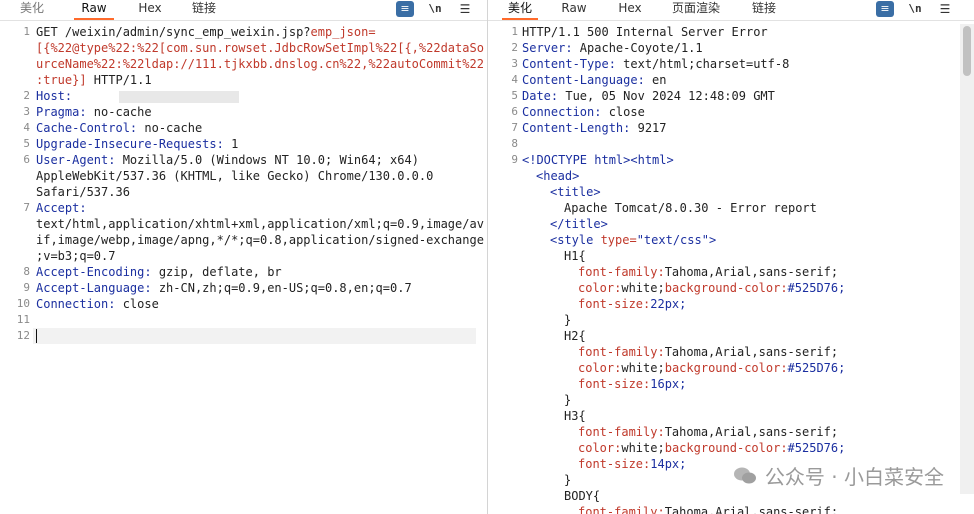  Describe the element at coordinates (712, 240) in the screenshot. I see `code-token: >` at that location.